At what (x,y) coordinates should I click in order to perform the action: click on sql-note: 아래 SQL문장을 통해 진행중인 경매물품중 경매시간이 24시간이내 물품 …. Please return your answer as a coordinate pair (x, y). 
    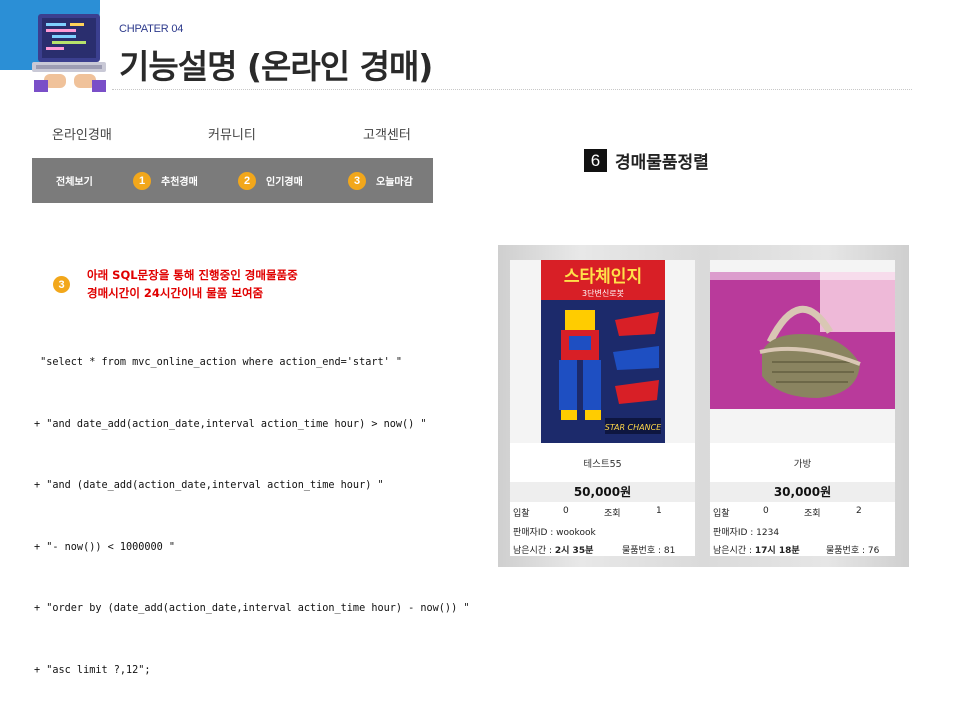
    Looking at the image, I should click on (192, 284).